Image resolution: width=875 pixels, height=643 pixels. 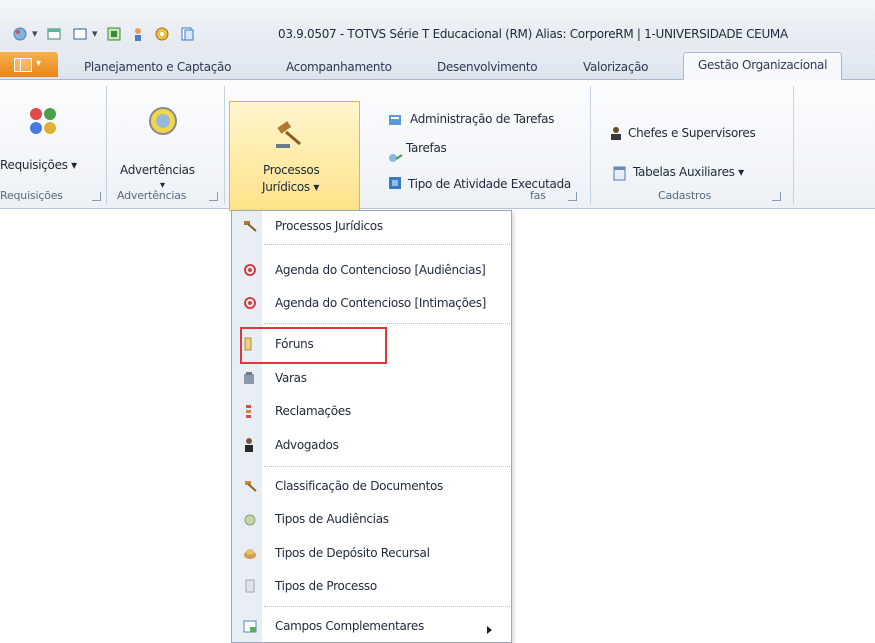 What do you see at coordinates (114, 34) in the screenshot?
I see `grid-icon` at bounding box center [114, 34].